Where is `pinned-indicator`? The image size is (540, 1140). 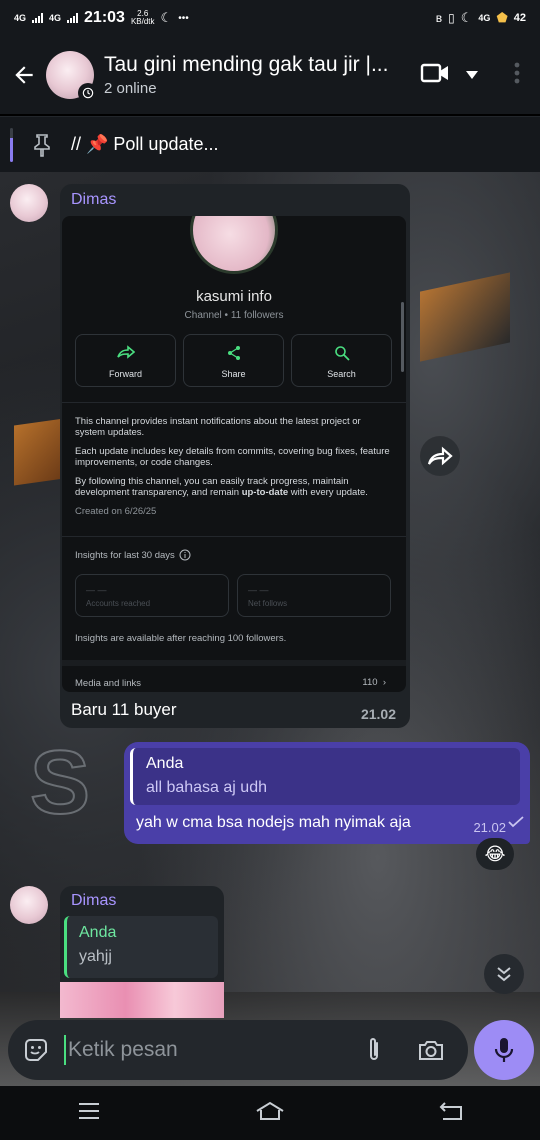 pinned-indicator is located at coordinates (11, 144).